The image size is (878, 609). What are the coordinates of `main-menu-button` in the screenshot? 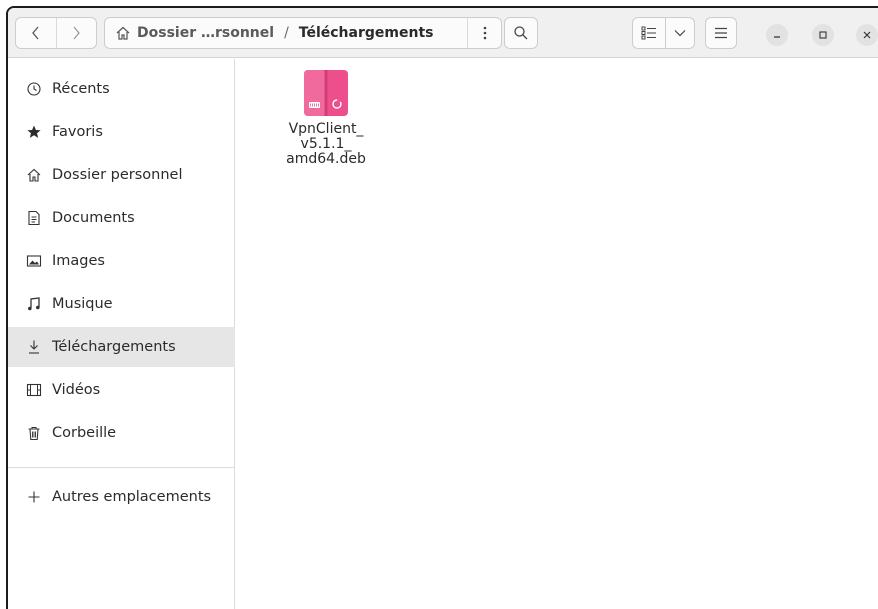 It's located at (721, 33).